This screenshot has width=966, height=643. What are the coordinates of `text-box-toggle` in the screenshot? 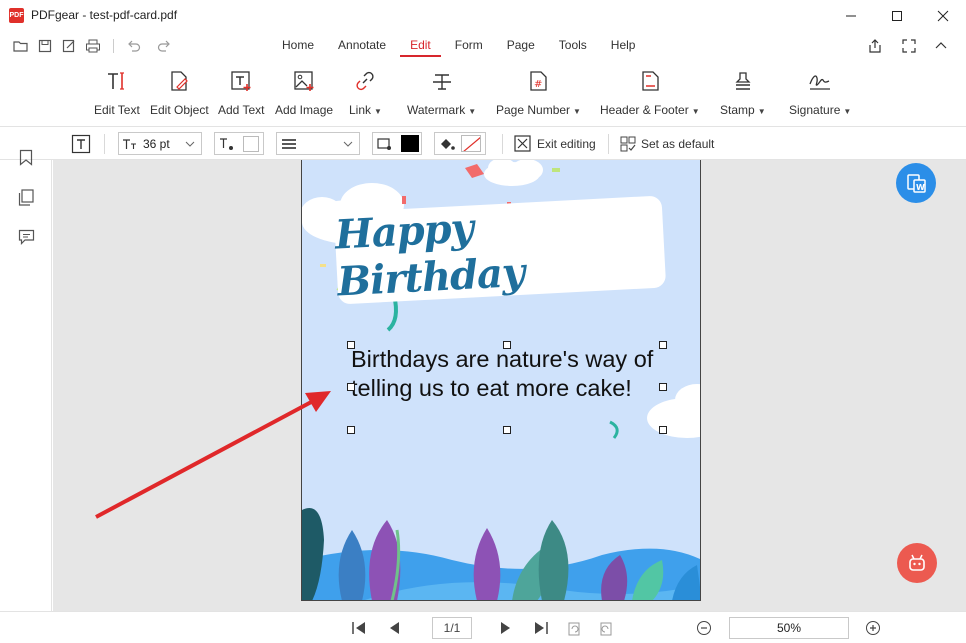 It's located at (81, 144).